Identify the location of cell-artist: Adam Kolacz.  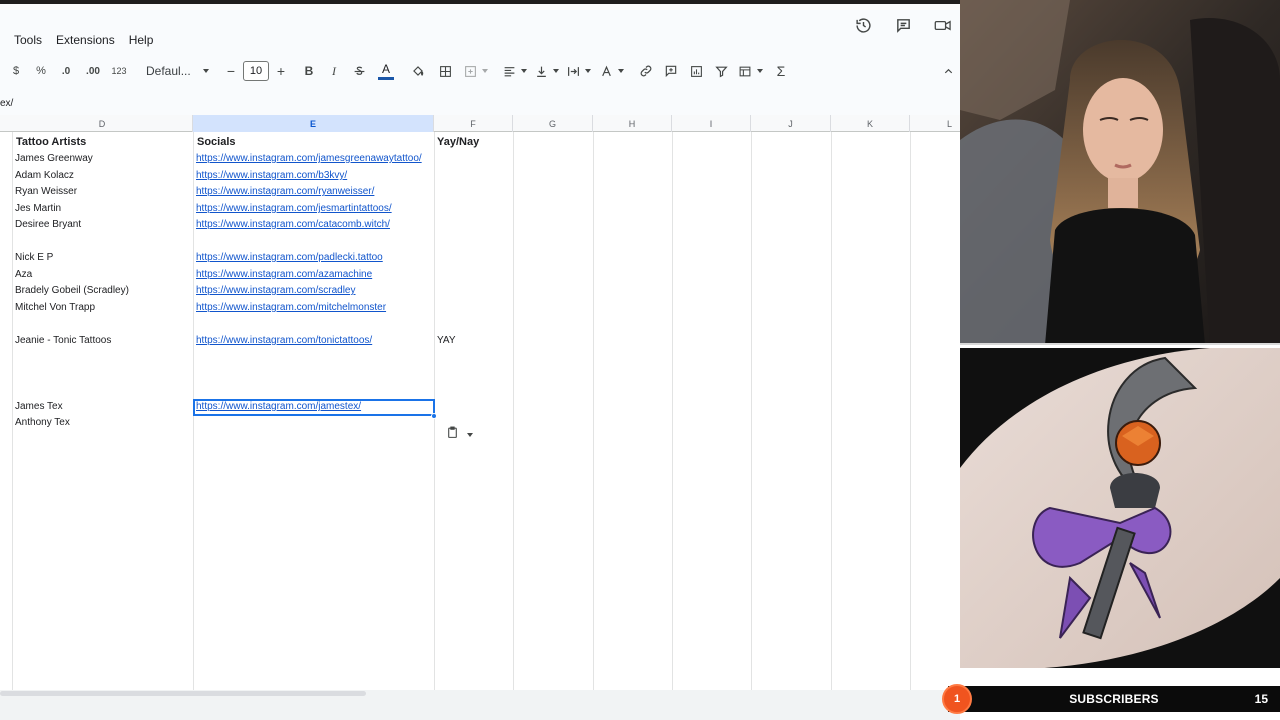
(103, 176).